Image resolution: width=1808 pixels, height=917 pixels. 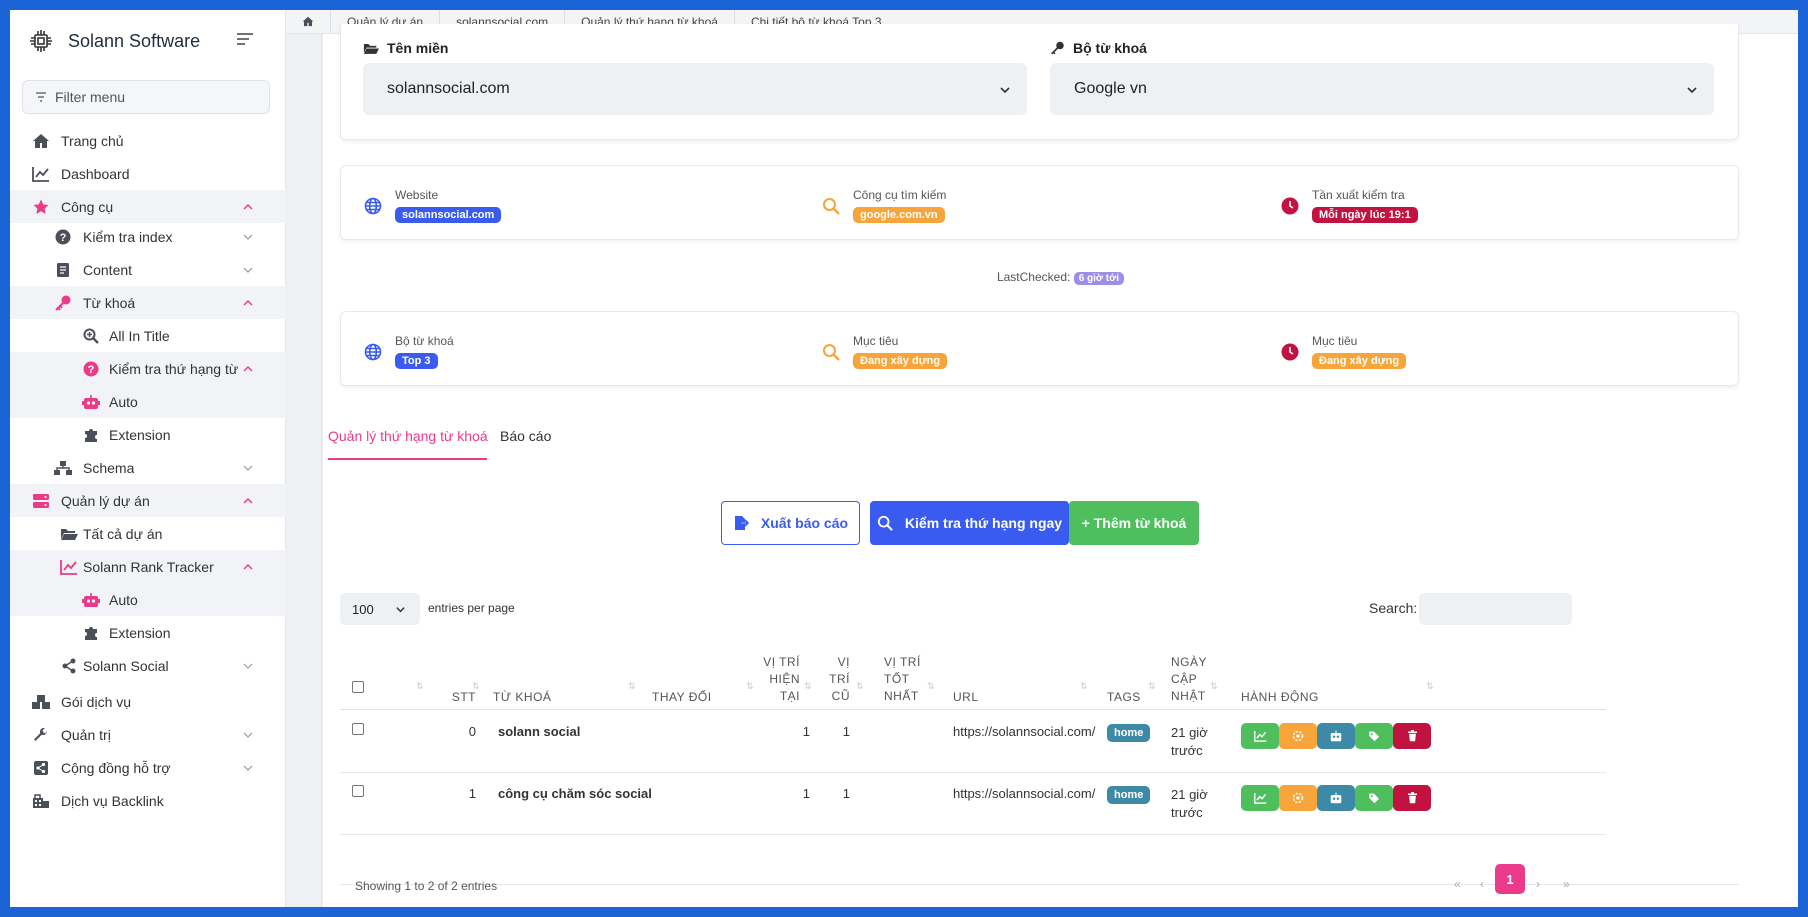 What do you see at coordinates (148, 173) in the screenshot?
I see `sidebar-item-dashboard: Dashboard` at bounding box center [148, 173].